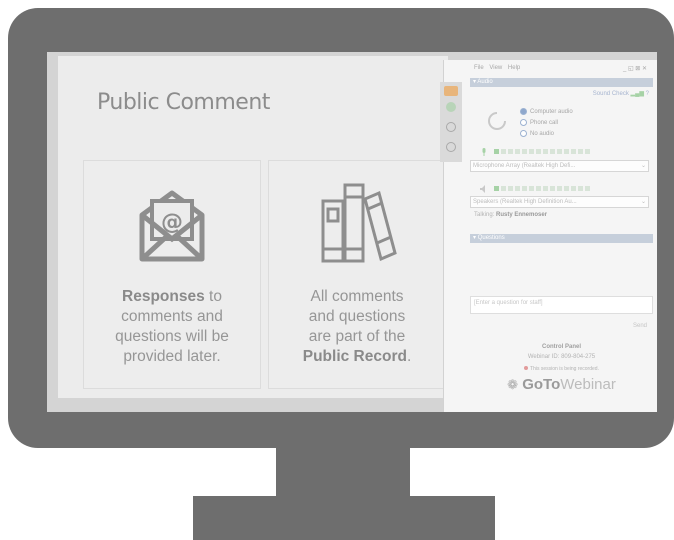  I want to click on grab-tab, so click(451, 122).